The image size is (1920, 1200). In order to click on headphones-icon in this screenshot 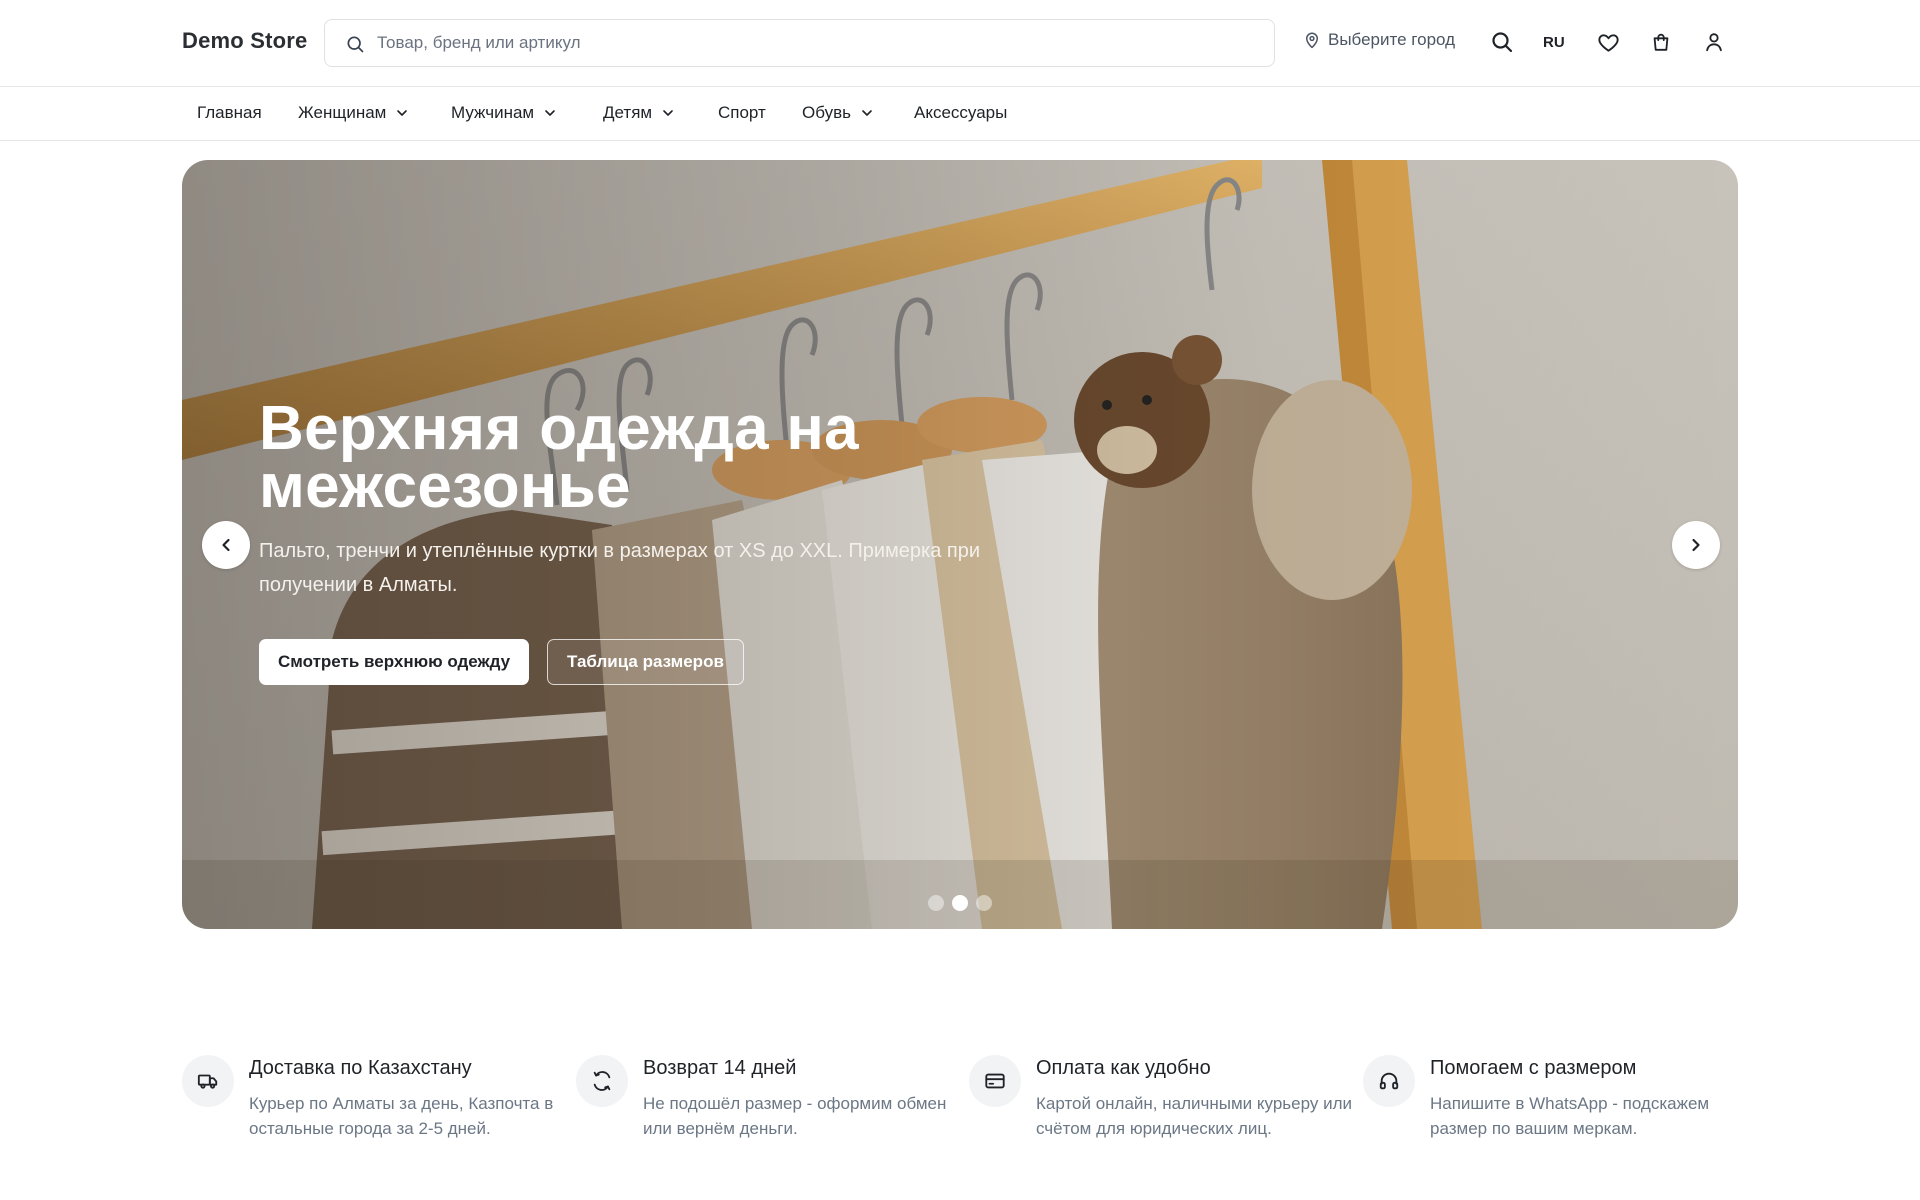, I will do `click(1389, 1081)`.